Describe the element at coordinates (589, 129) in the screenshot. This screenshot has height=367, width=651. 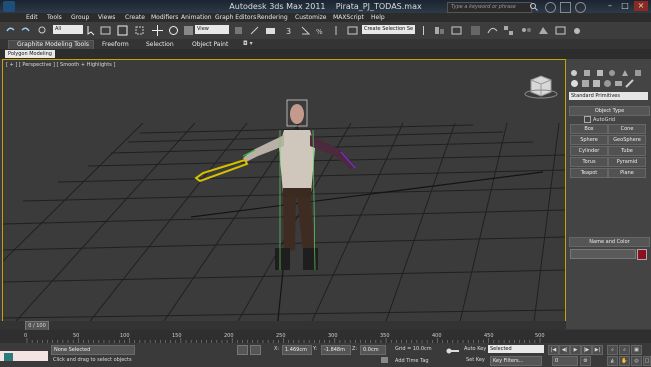
I see `box-button: Box` at that location.